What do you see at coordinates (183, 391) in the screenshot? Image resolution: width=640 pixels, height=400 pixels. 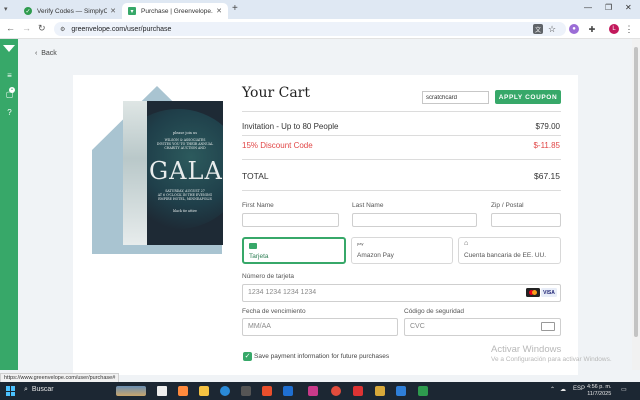 I see `copilot-icon` at bounding box center [183, 391].